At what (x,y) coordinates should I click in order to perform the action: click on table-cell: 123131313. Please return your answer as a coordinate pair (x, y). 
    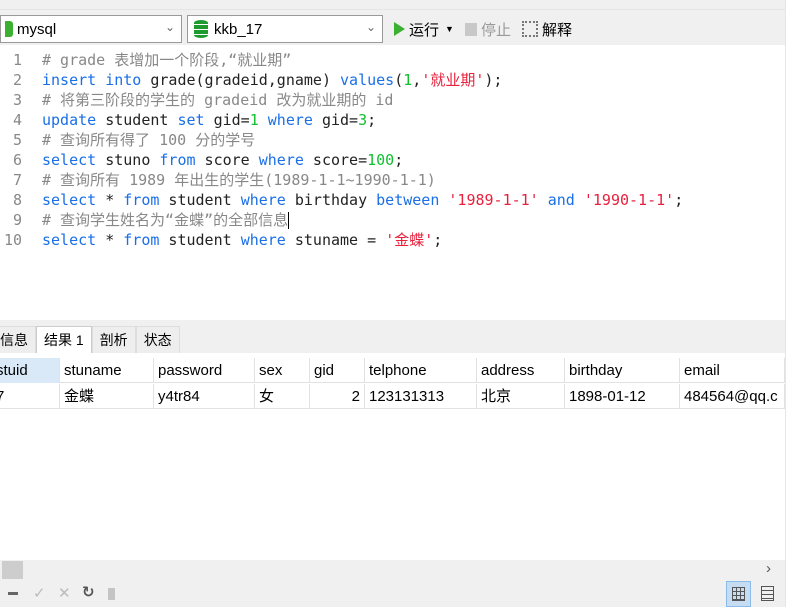
    Looking at the image, I should click on (421, 396).